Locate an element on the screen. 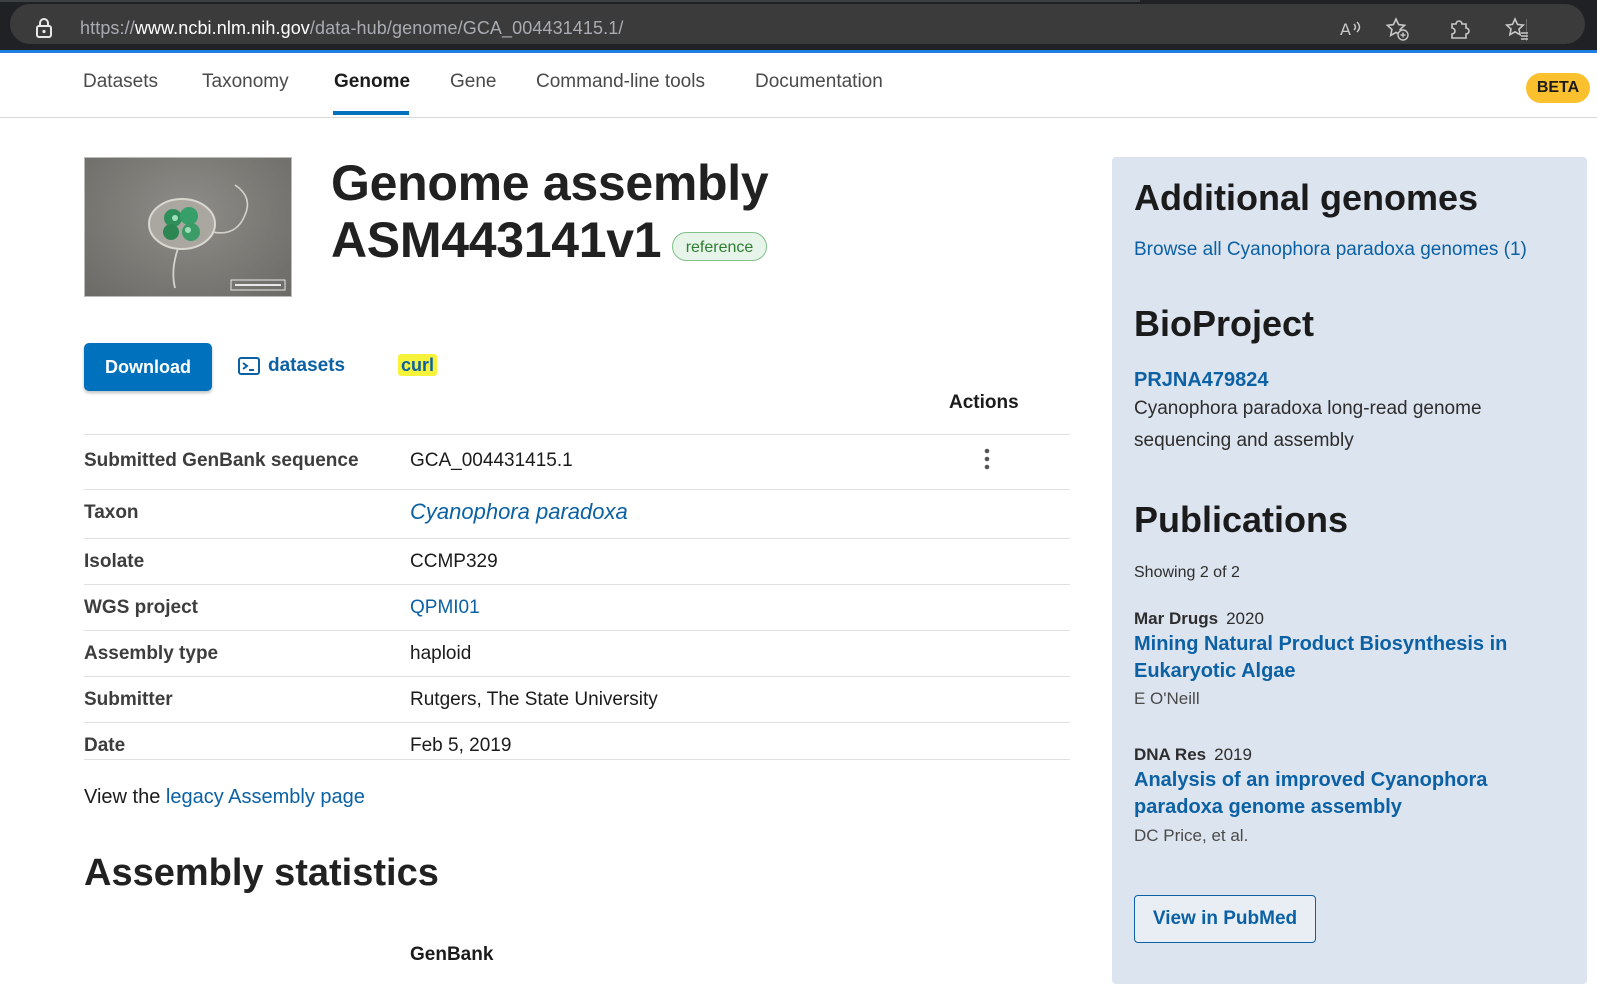  table-row: Isolate CCMP329 is located at coordinates (577, 561).